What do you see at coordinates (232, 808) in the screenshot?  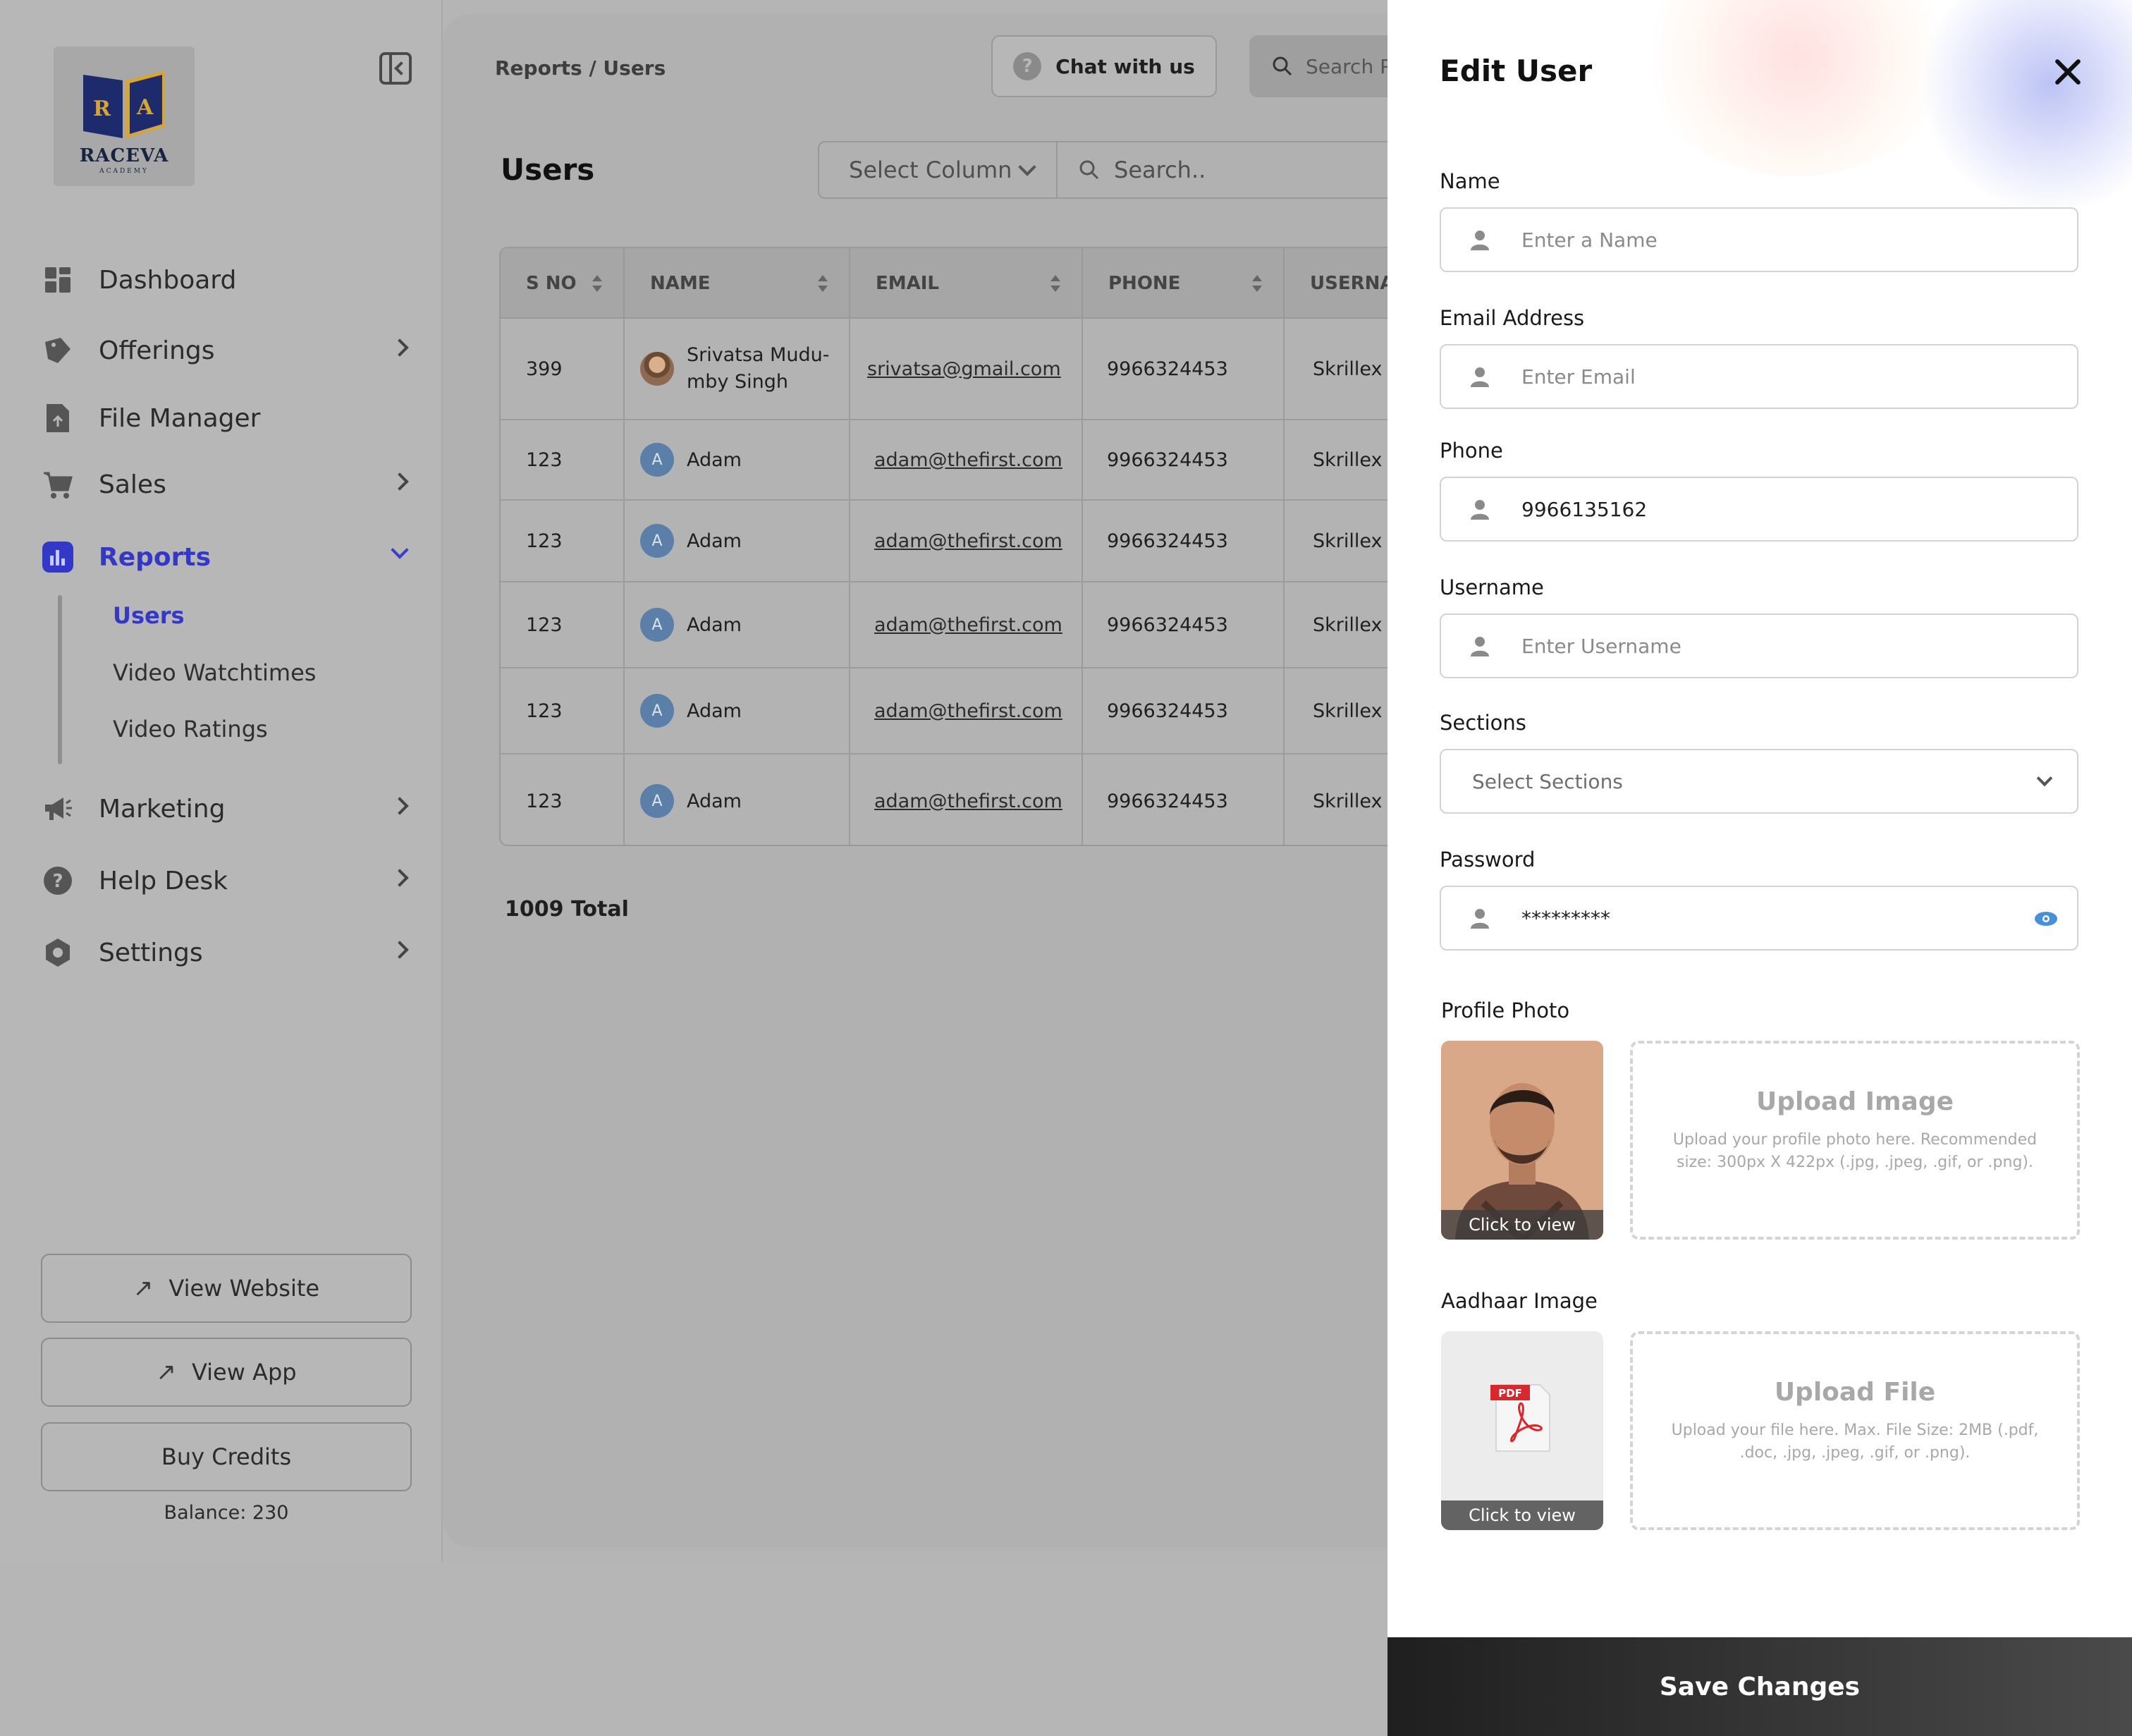 I see `sidebar-item-marketing: Marketing` at bounding box center [232, 808].